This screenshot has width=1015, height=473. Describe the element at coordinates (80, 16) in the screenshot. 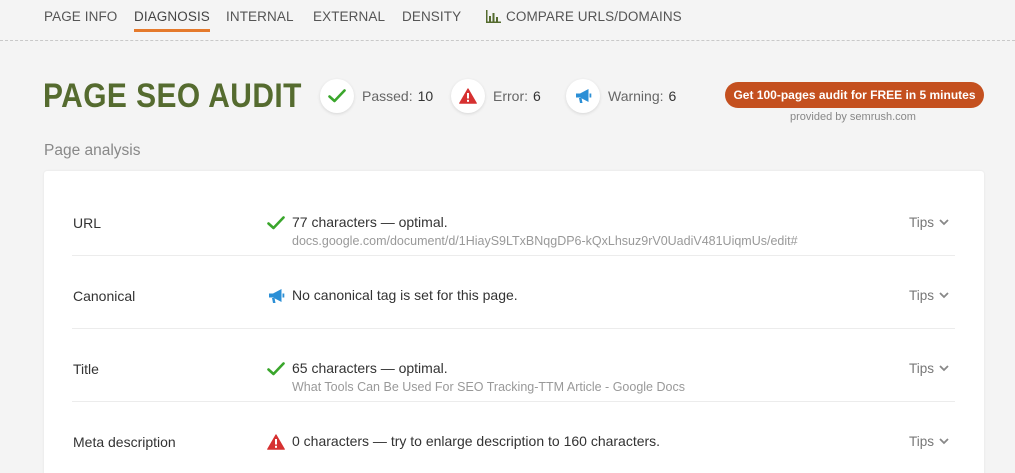

I see `tab-page-info: PAGE INFO` at that location.